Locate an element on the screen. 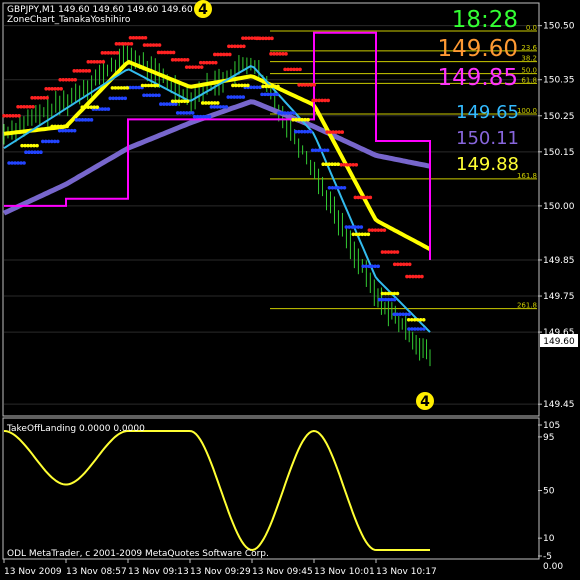 The width and height of the screenshot is (580, 580). price-tick-label: 150.50 is located at coordinates (559, 27).